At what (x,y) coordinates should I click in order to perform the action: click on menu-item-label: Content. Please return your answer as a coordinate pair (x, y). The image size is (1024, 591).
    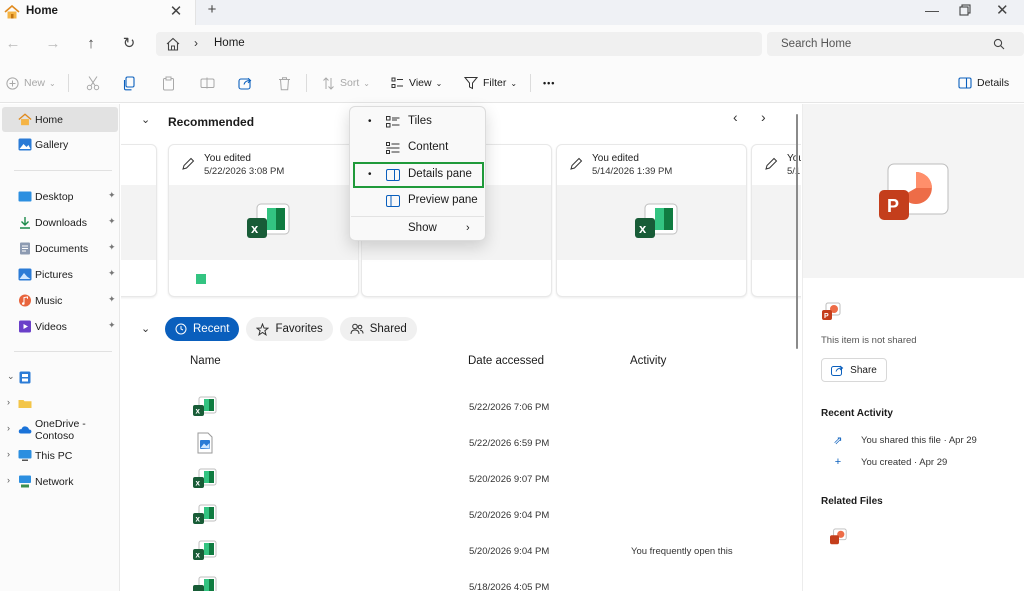
    Looking at the image, I should click on (428, 147).